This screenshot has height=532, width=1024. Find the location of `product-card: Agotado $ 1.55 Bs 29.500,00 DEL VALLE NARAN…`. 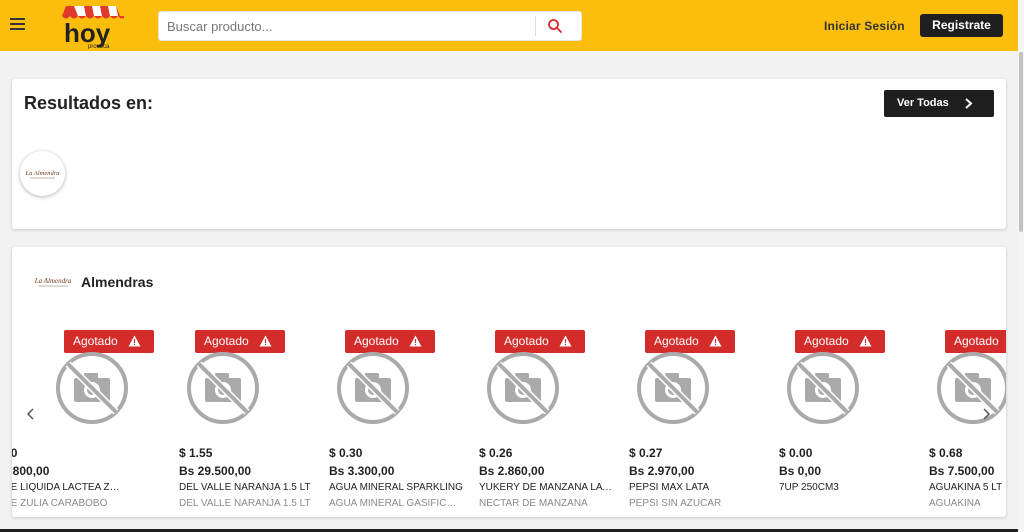

product-card: Agotado $ 1.55 Bs 29.500,00 DEL VALLE NARAN… is located at coordinates (249, 423).